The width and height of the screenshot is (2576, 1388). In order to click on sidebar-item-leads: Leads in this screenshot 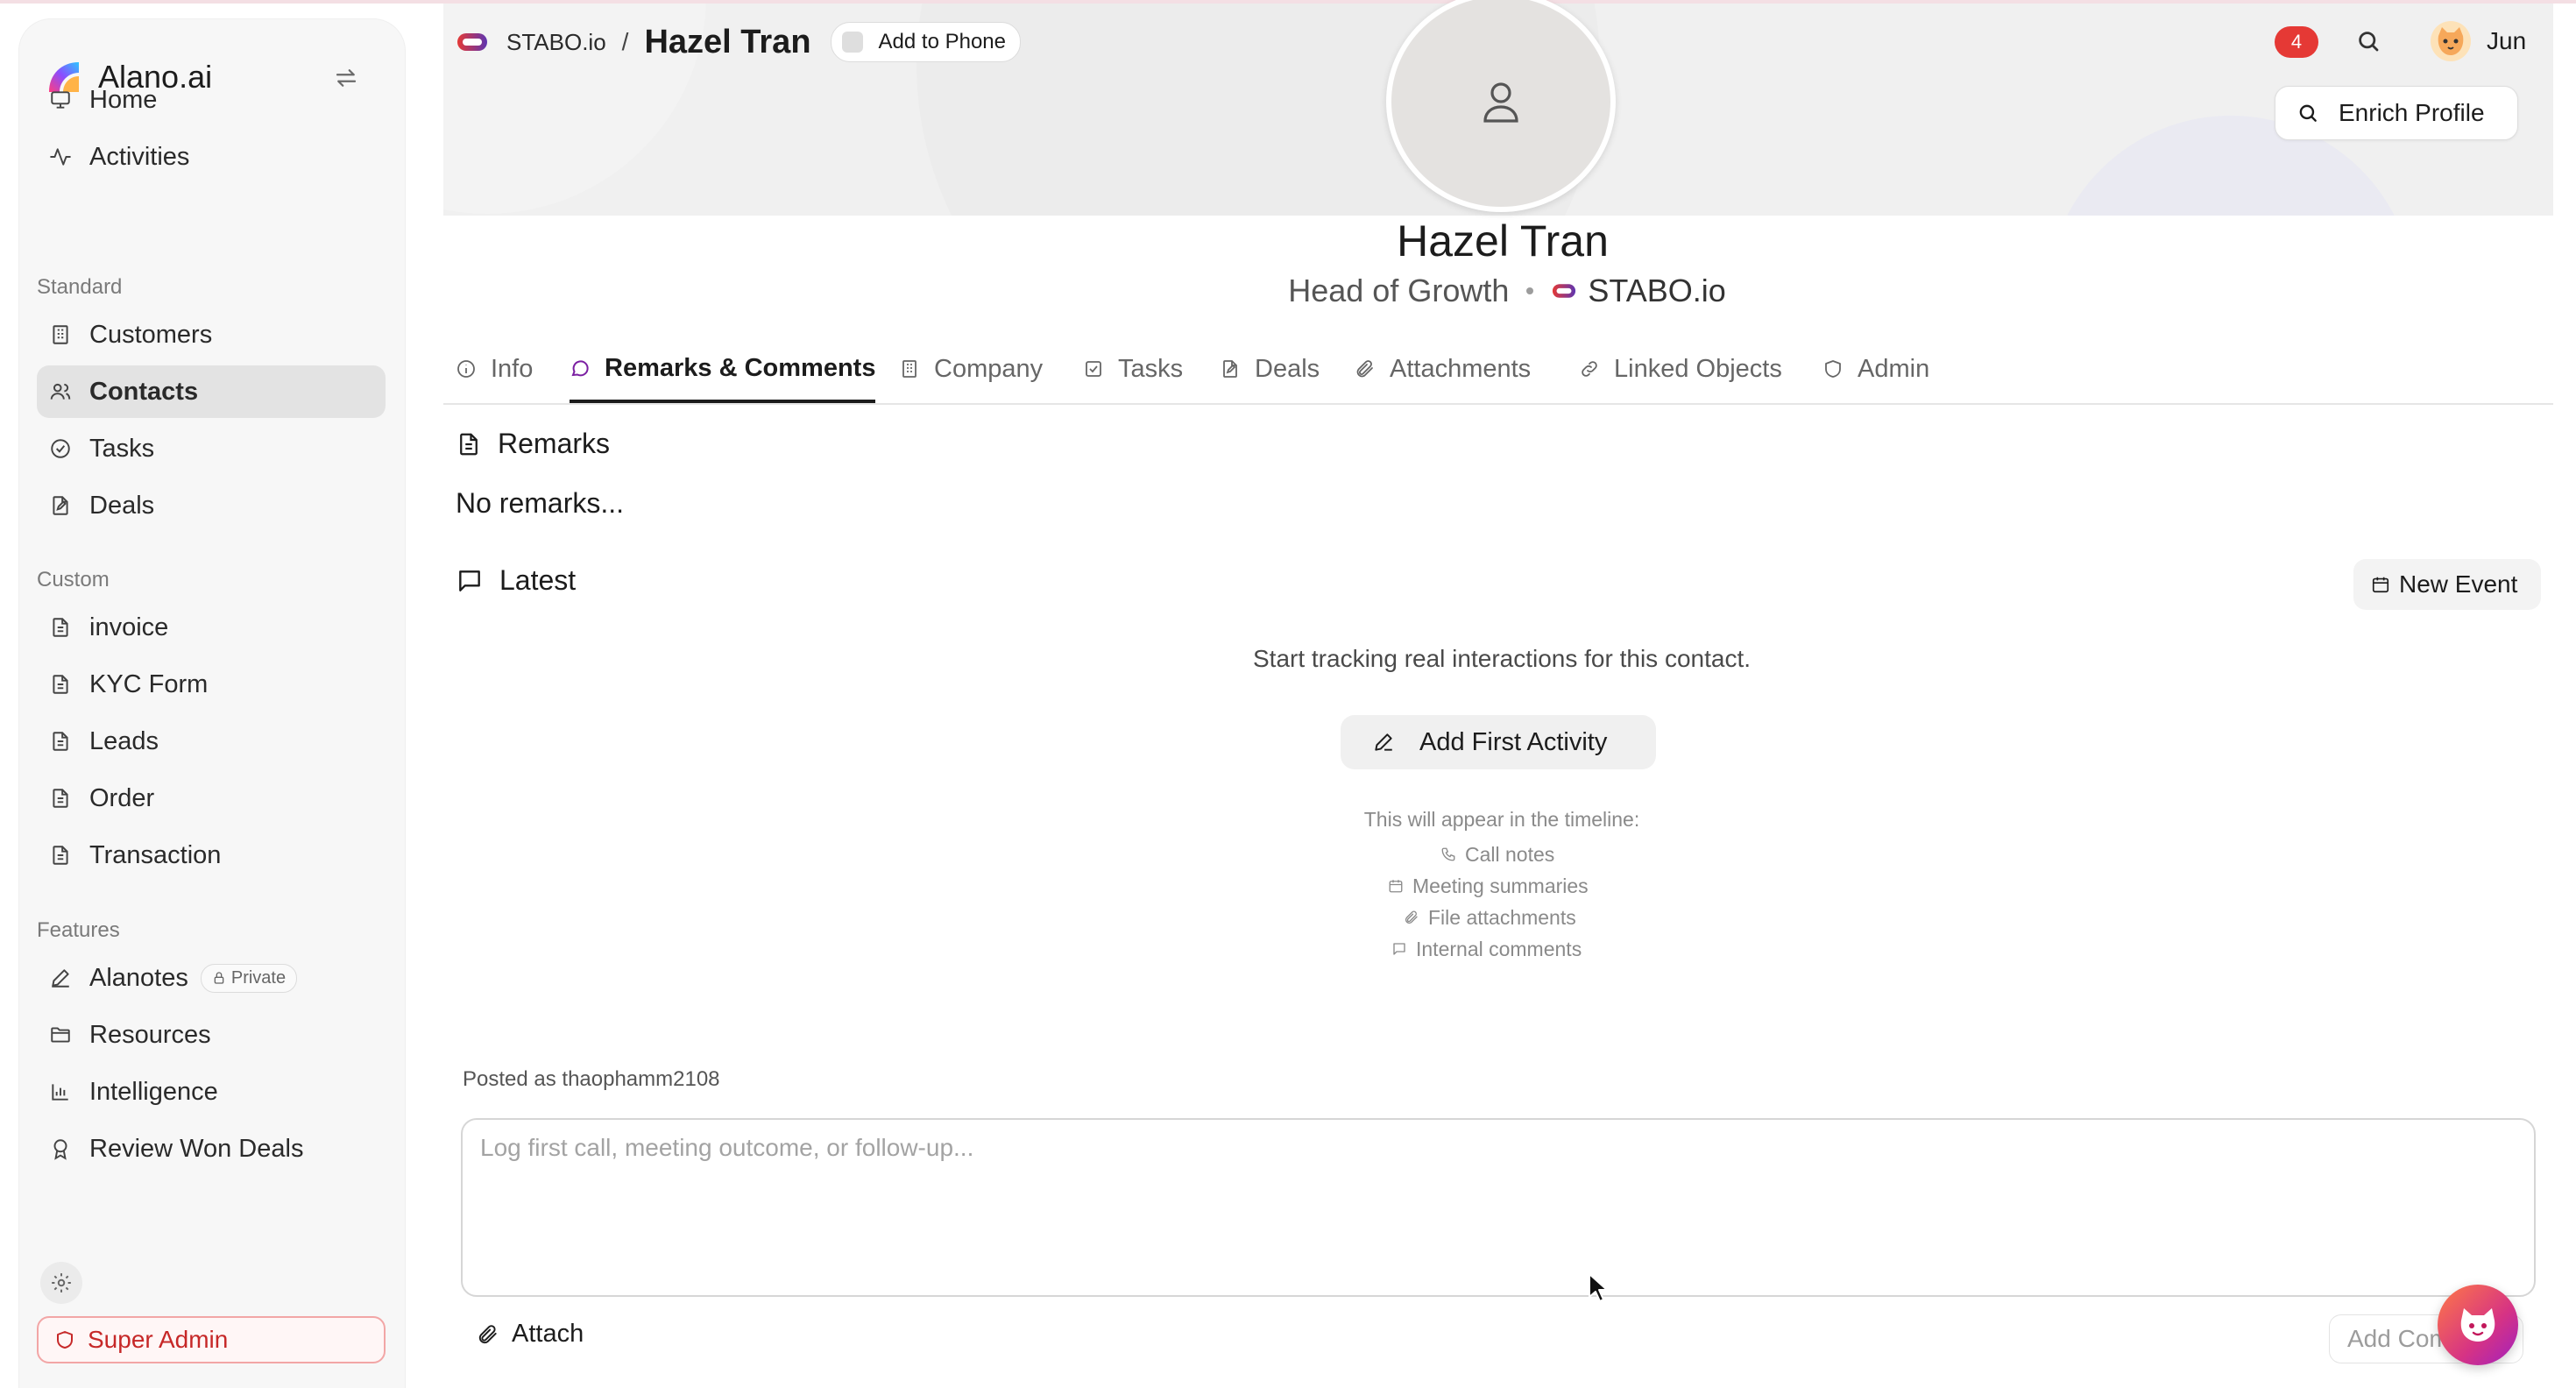, I will do `click(211, 741)`.